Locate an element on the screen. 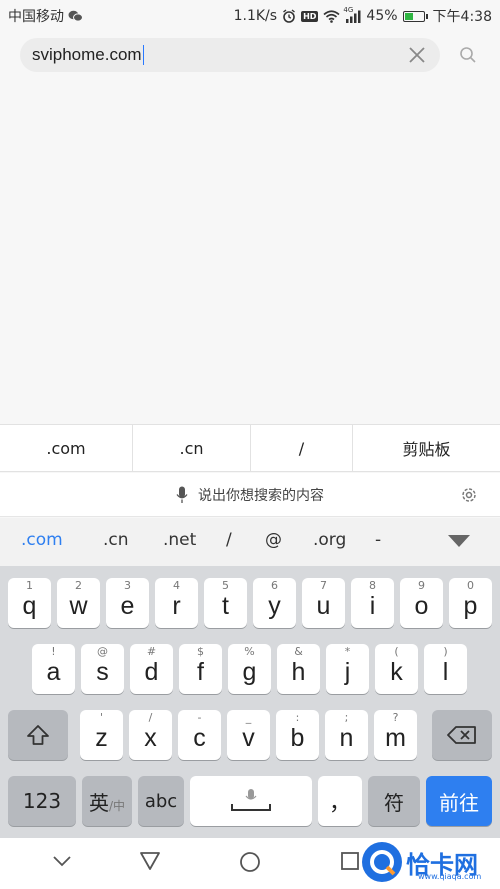  hide-keyboard-icon is located at coordinates (62, 861).